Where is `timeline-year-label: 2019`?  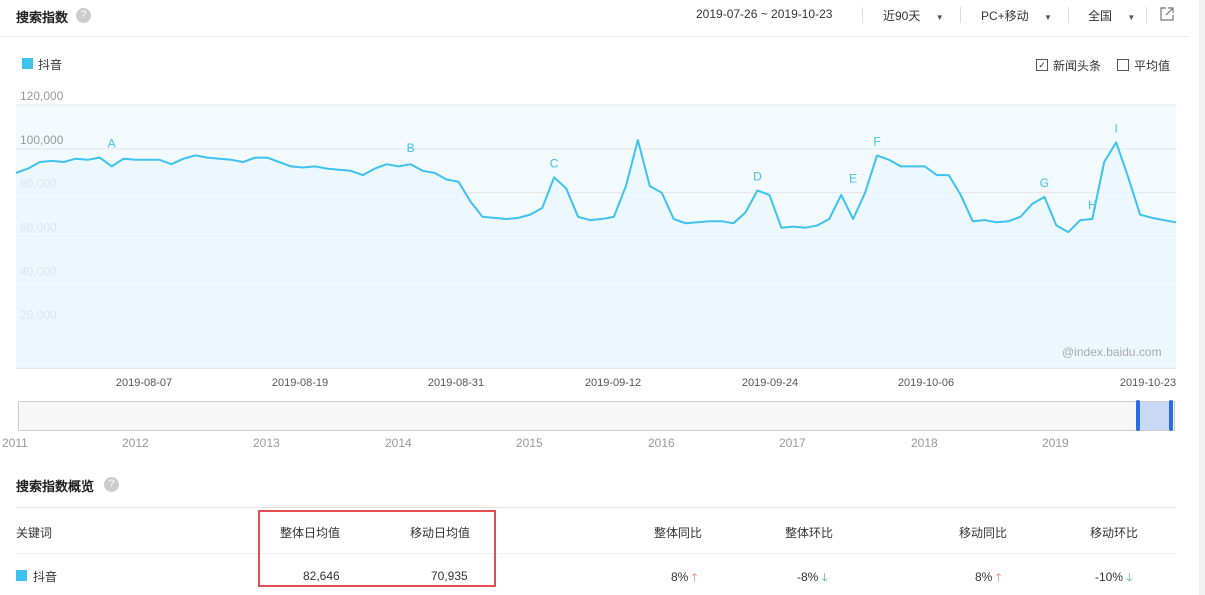 timeline-year-label: 2019 is located at coordinates (1055, 443).